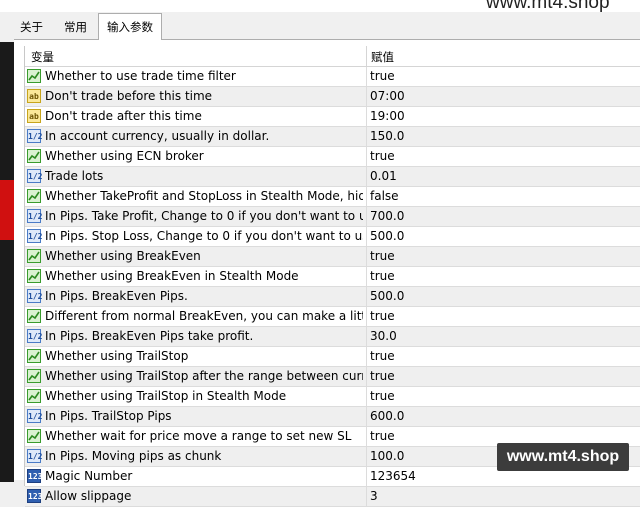  I want to click on tab-inputs: 输入参数, so click(130, 26).